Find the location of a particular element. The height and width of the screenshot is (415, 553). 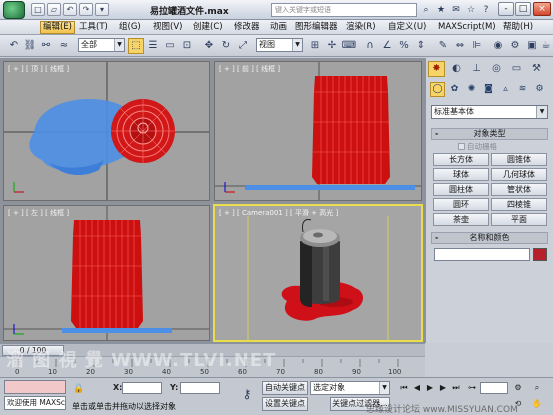

align-icon: ⊫ is located at coordinates (477, 46).